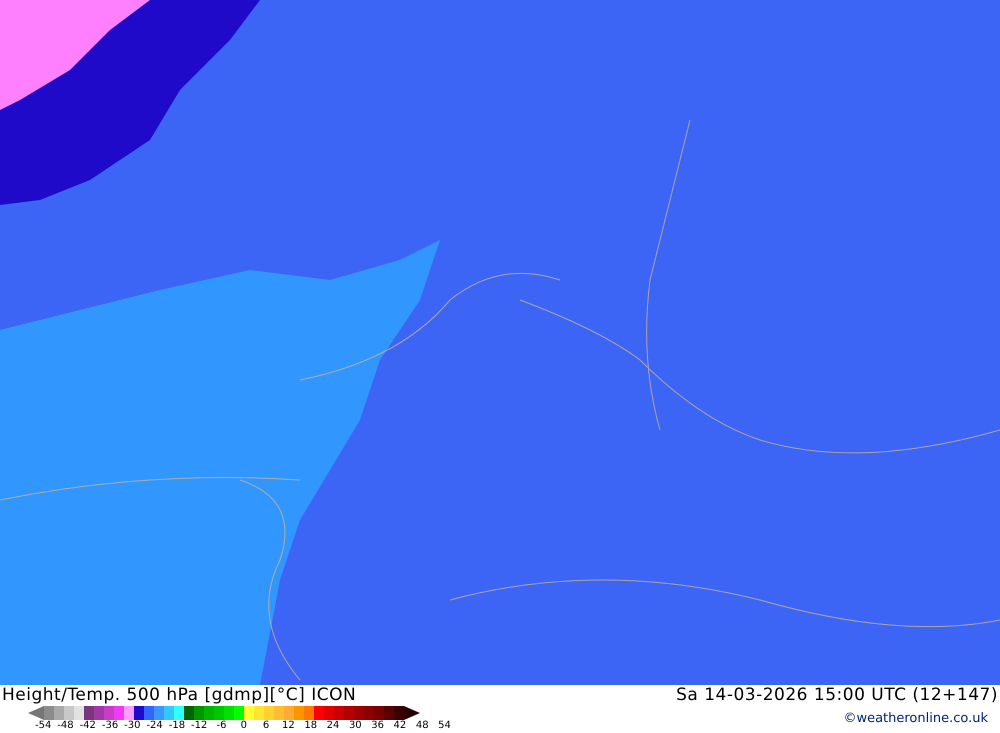 This screenshot has width=1000, height=733. What do you see at coordinates (132, 726) in the screenshot?
I see `legend-tick-label: -30` at bounding box center [132, 726].